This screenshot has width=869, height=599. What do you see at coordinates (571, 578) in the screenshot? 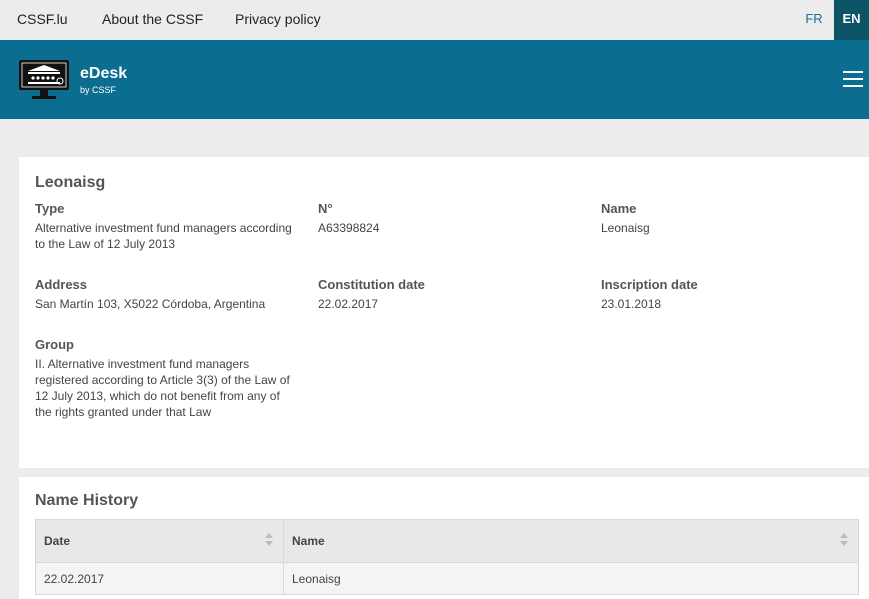
I see `cell-name: Leonaisg` at bounding box center [571, 578].